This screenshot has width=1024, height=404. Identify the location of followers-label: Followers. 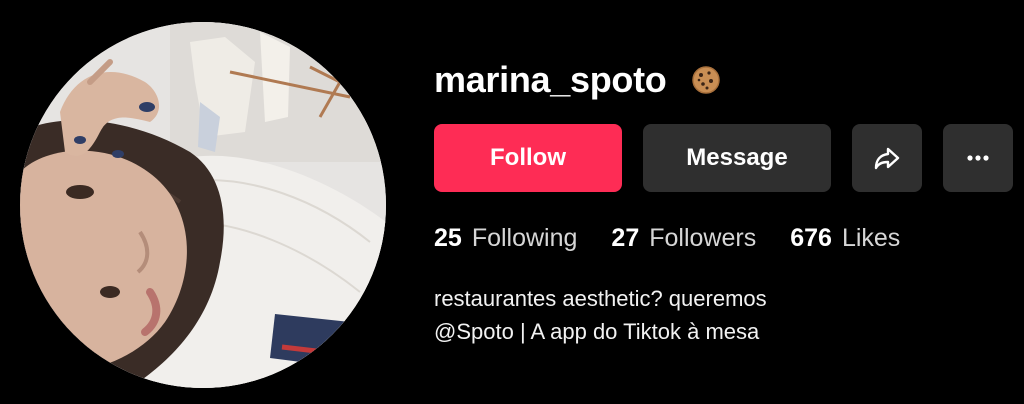
(703, 237).